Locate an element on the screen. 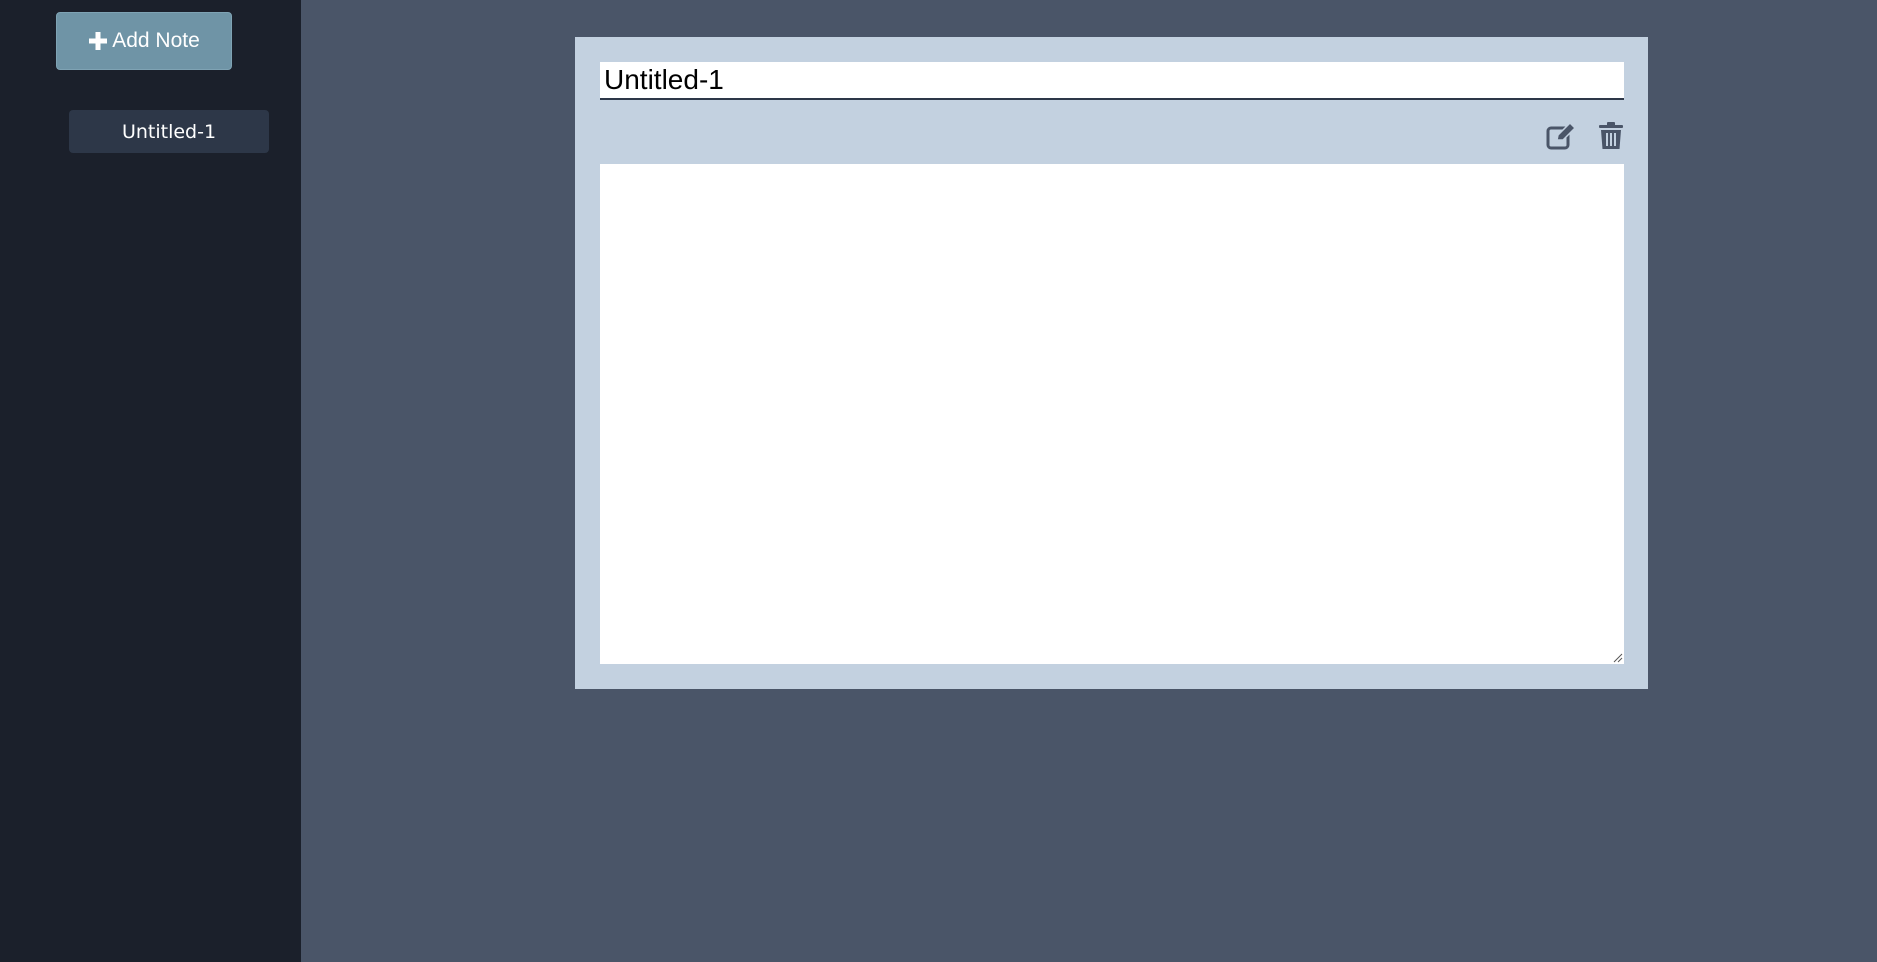  trash-icon is located at coordinates (1611, 136).